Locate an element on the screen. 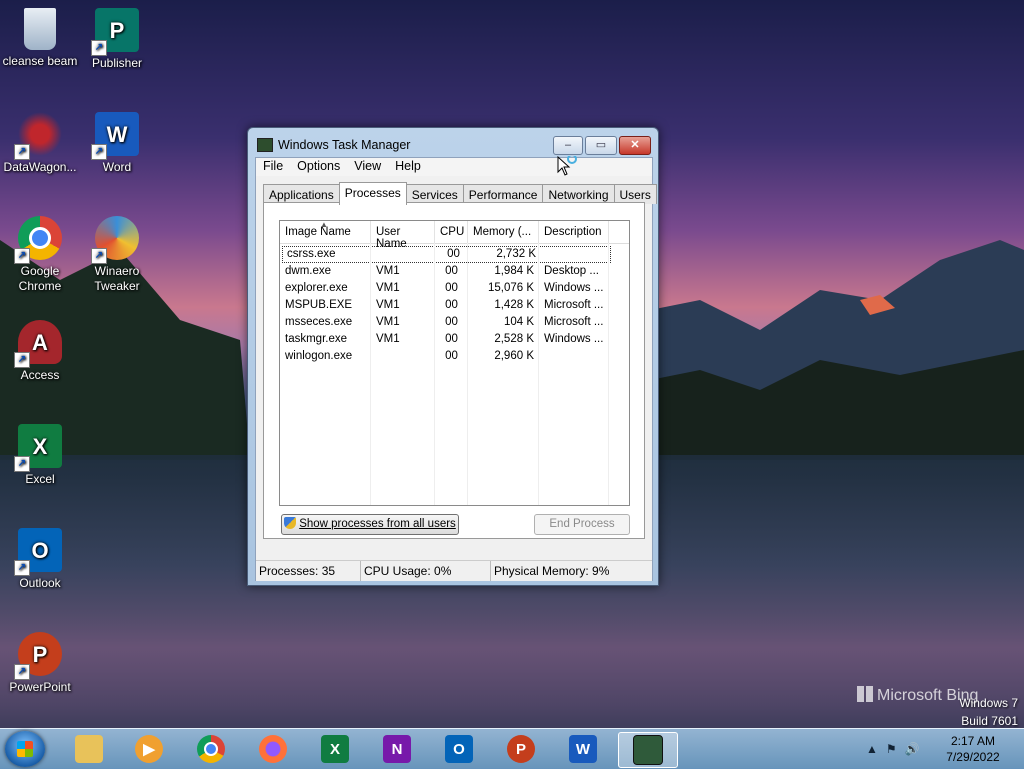 This screenshot has width=1024, height=769. excel-icon: X is located at coordinates (335, 749).